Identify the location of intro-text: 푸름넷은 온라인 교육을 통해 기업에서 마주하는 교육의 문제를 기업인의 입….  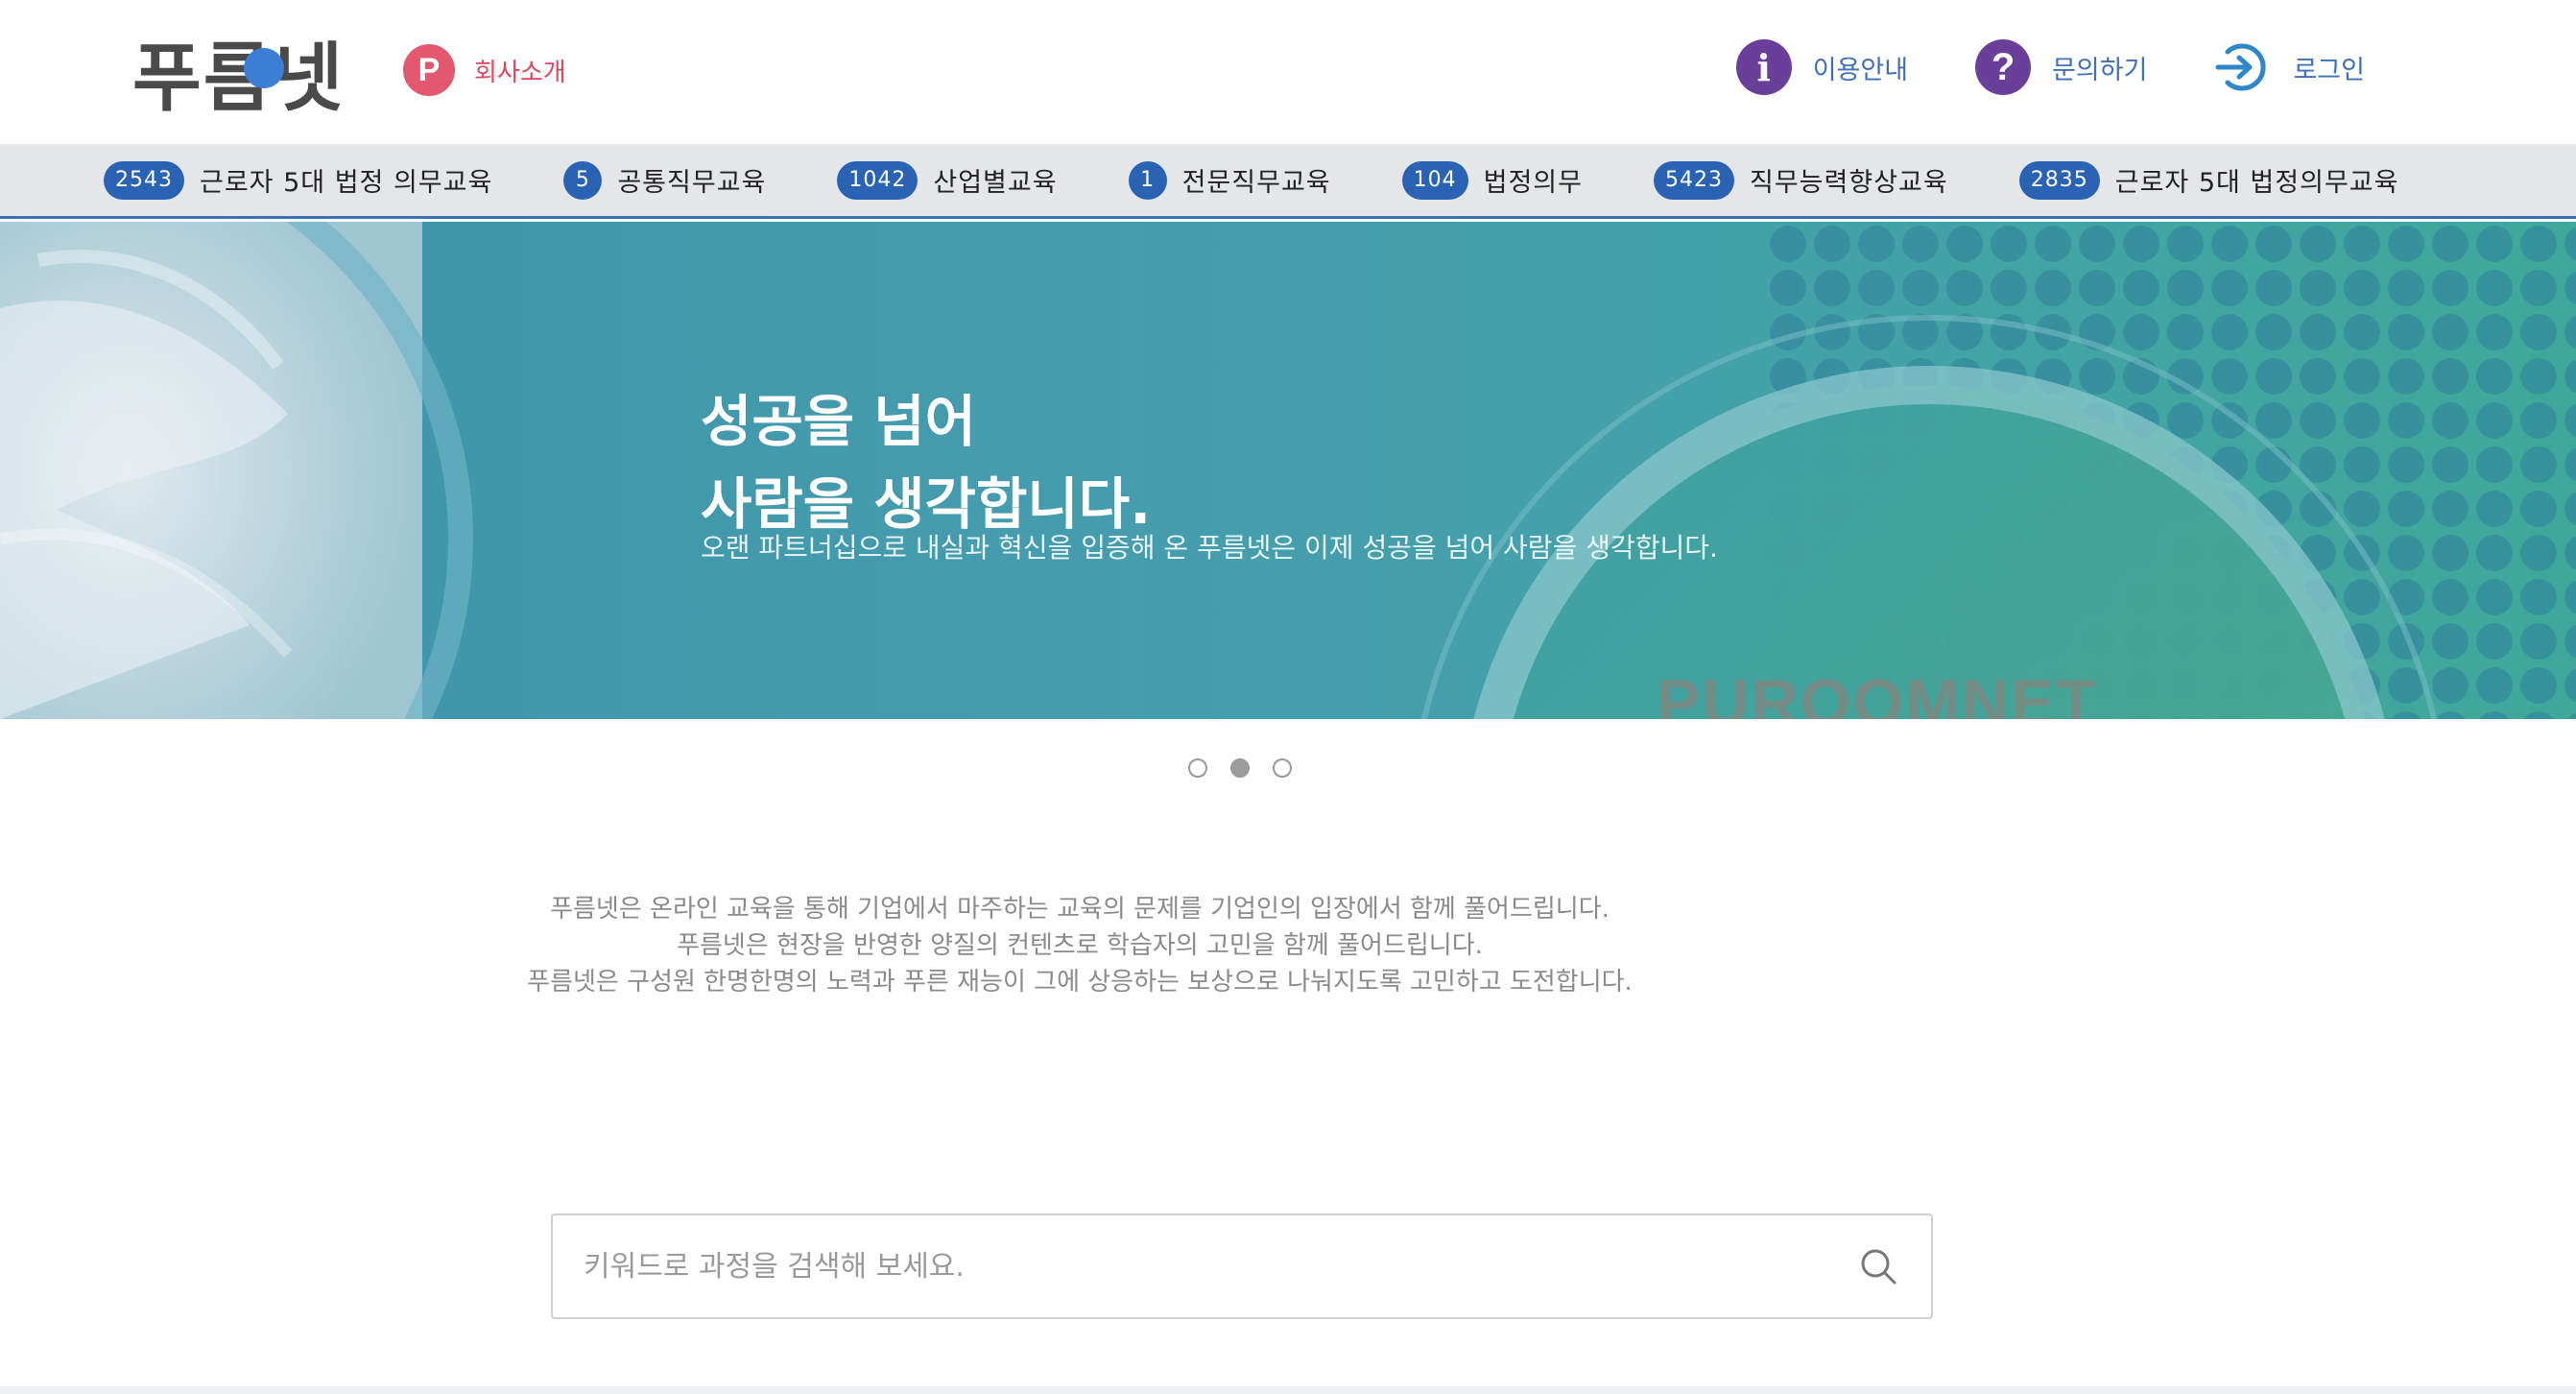
(1079, 945).